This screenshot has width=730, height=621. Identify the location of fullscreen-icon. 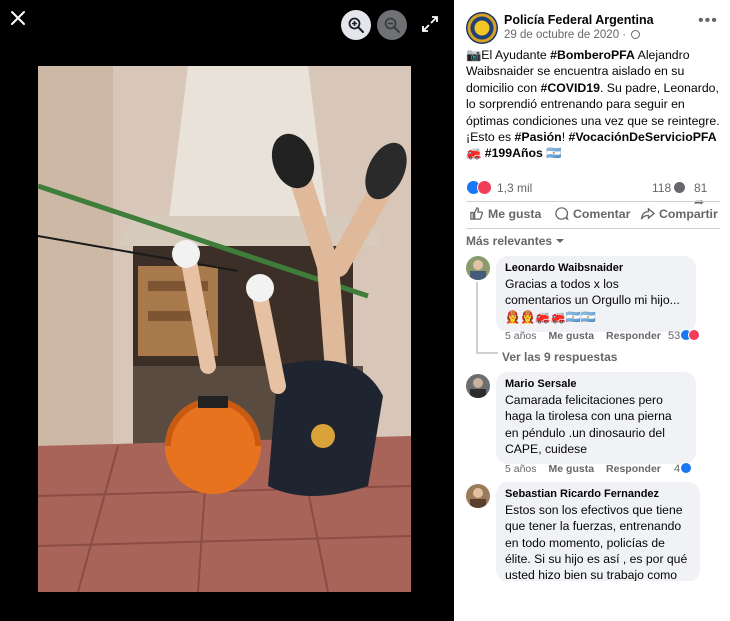
(430, 24).